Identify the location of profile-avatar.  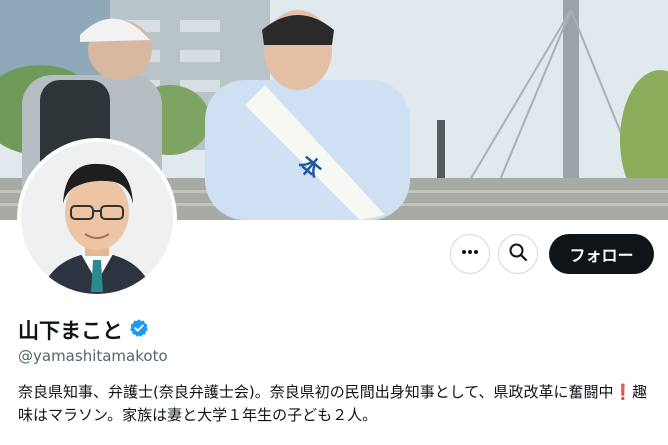
(97, 218).